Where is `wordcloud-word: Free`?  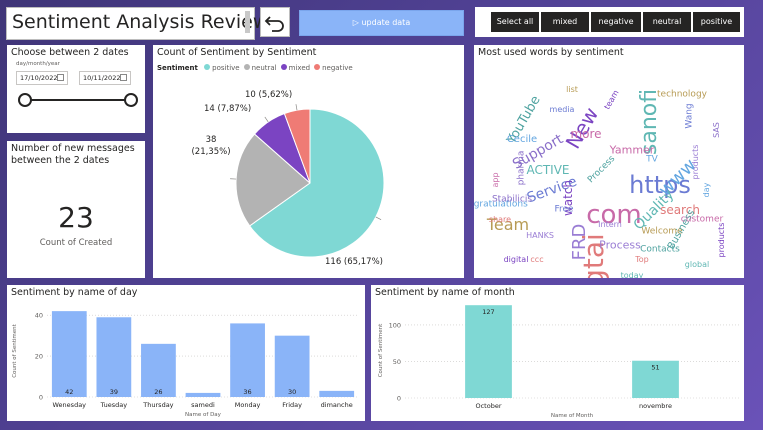
wordcloud-word: Free is located at coordinates (563, 210).